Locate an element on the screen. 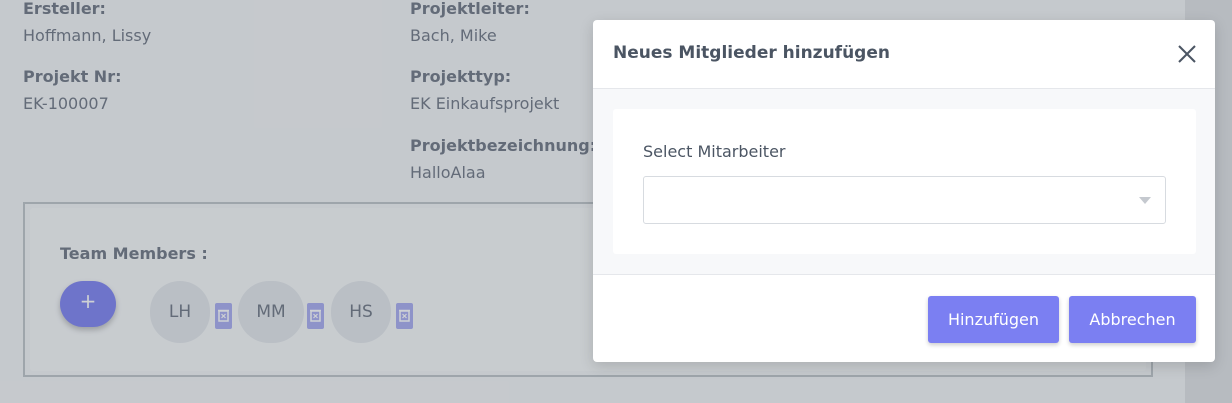 Image resolution: width=1232 pixels, height=403 pixels. close-icon is located at coordinates (1187, 54).